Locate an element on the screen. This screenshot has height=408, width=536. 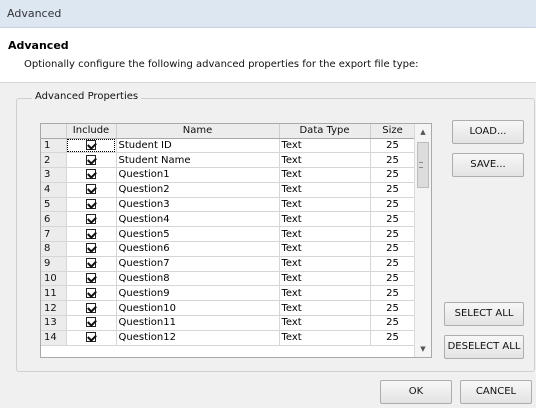
row-name: Student ID is located at coordinates (198, 146).